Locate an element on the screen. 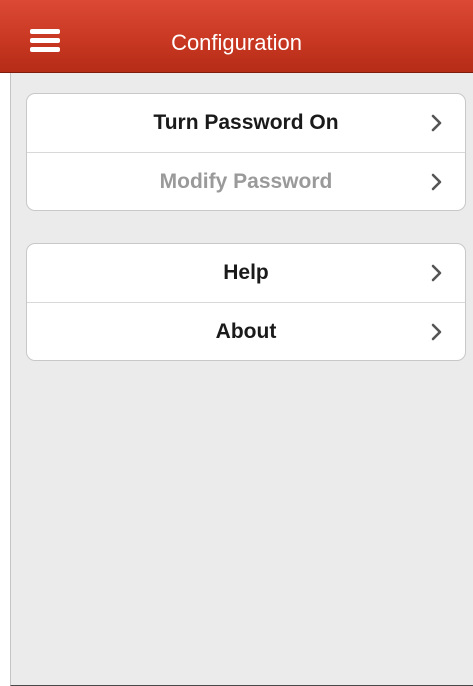 This screenshot has width=473, height=686. about-row: About is located at coordinates (246, 331).